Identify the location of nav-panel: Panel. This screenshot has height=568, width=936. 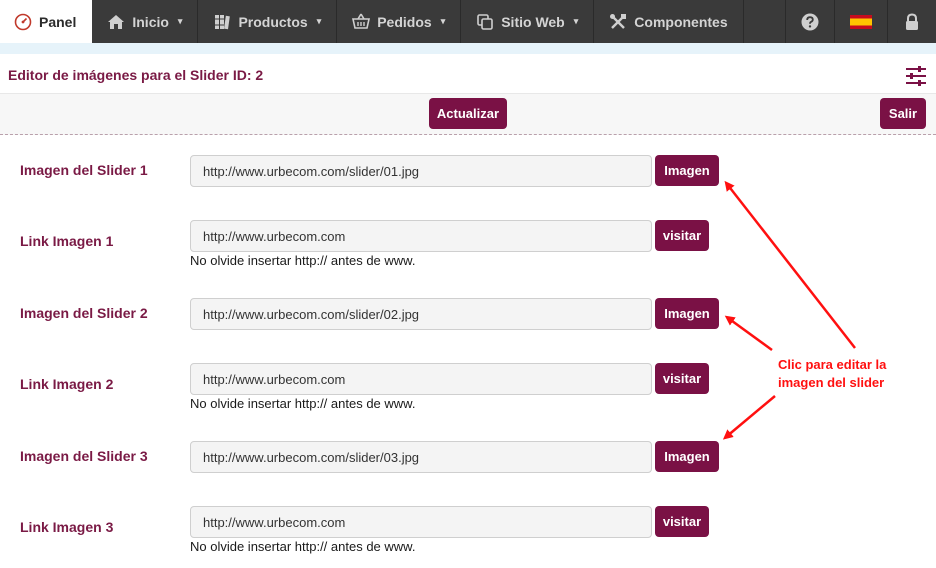
(46, 21).